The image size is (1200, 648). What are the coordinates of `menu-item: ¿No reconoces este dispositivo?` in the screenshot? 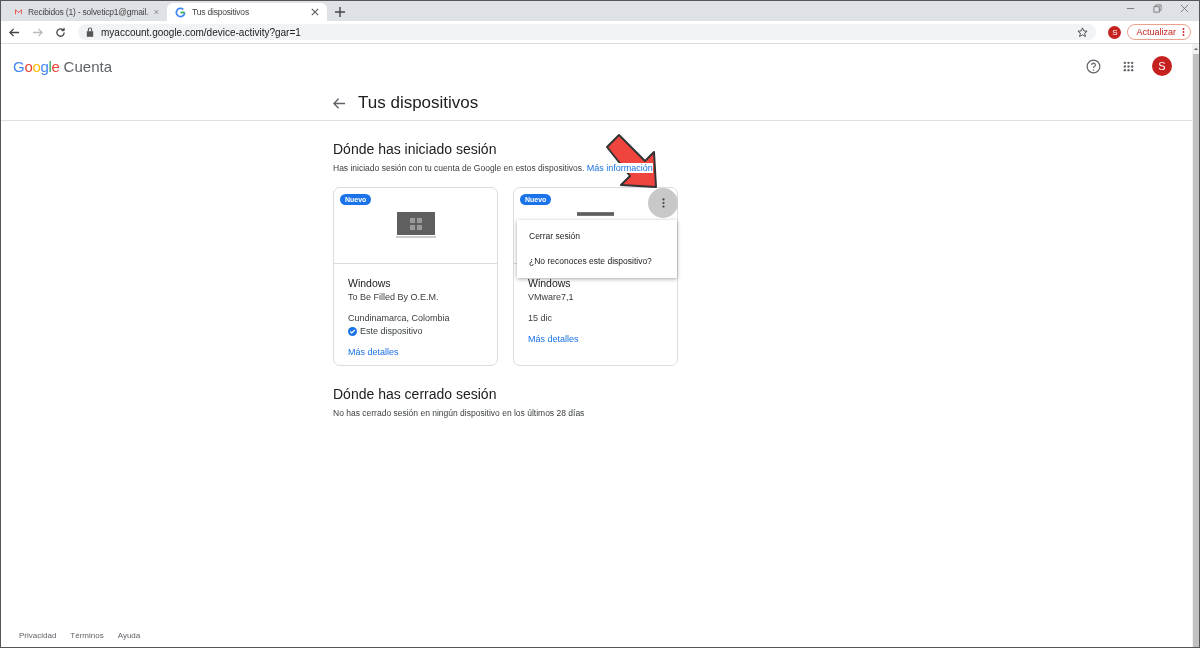 It's located at (597, 261).